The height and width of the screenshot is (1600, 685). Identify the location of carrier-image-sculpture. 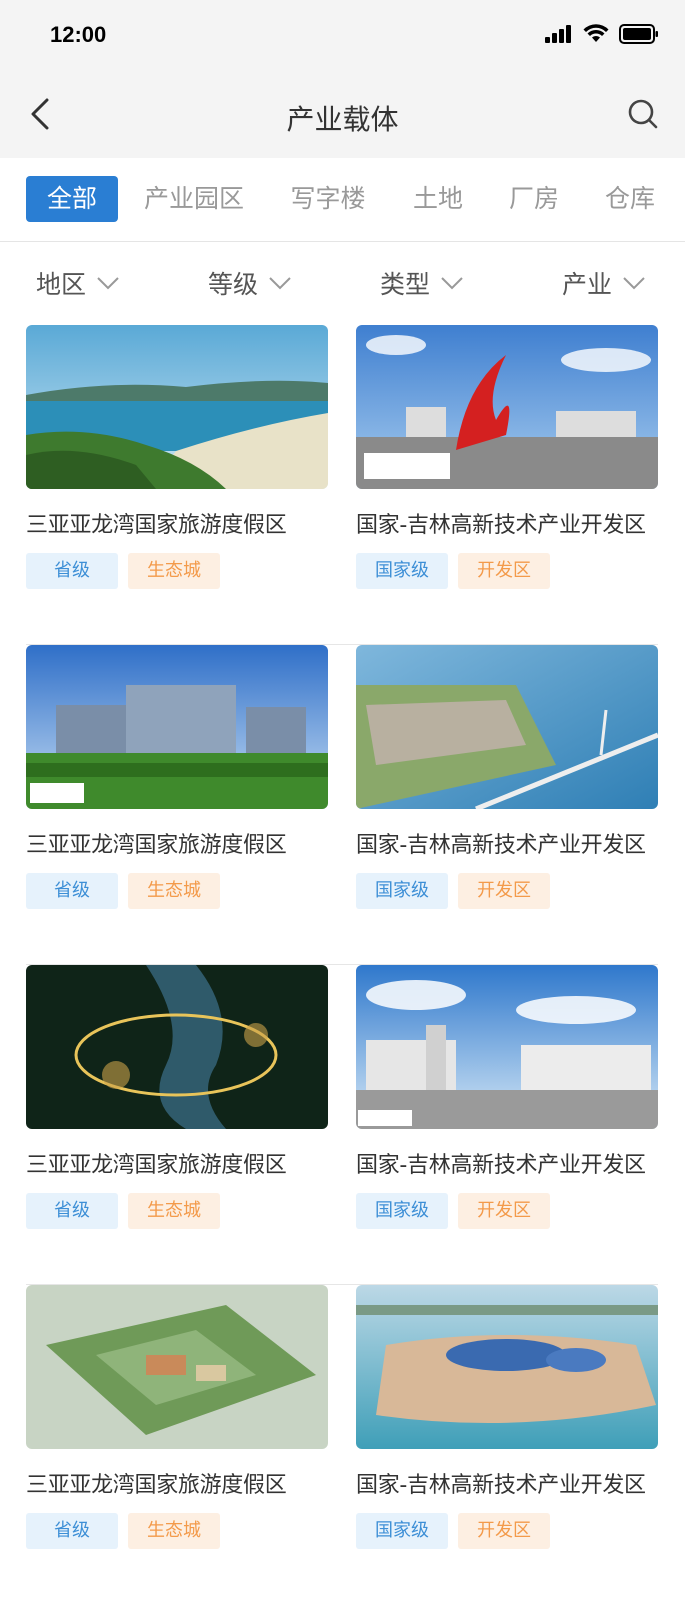
(507, 407).